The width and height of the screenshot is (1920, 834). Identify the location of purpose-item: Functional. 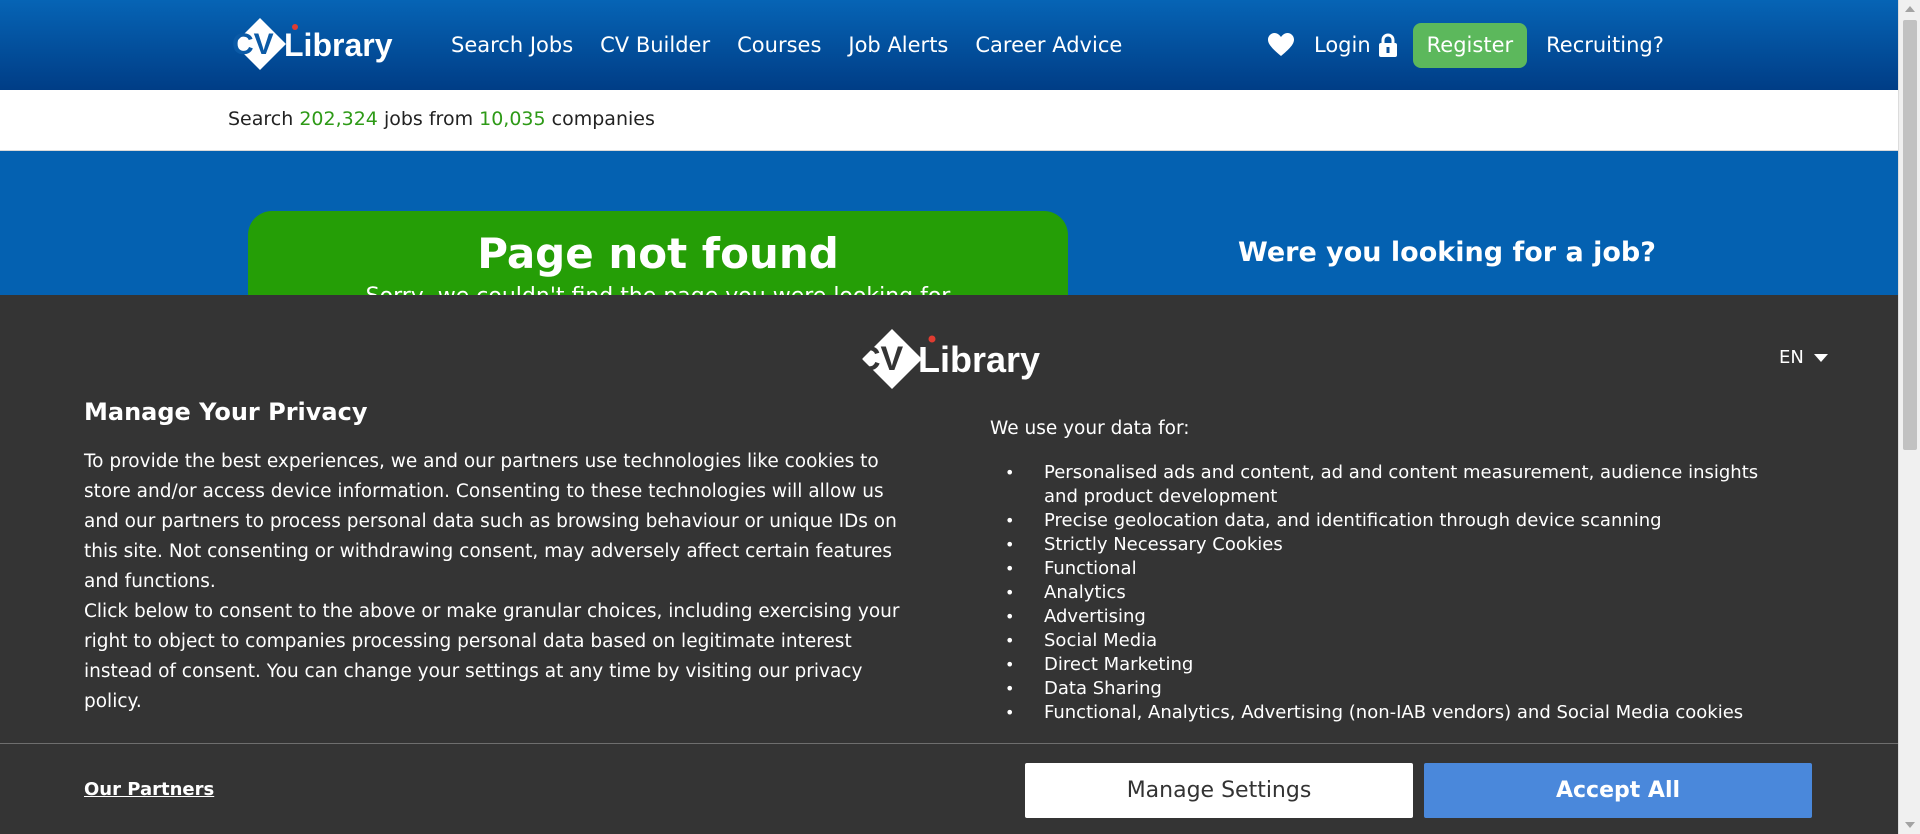
(1395, 569).